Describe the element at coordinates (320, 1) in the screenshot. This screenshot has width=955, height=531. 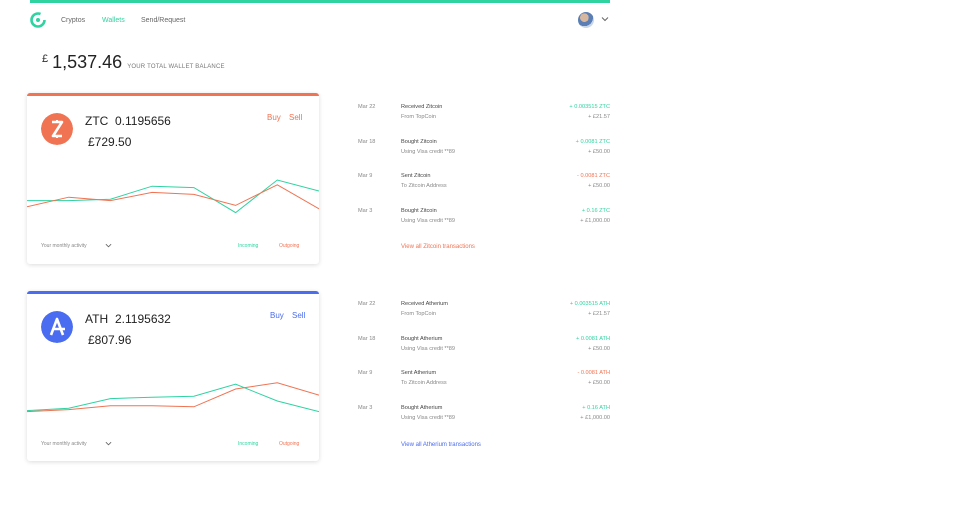
I see `top-accent-bar` at that location.